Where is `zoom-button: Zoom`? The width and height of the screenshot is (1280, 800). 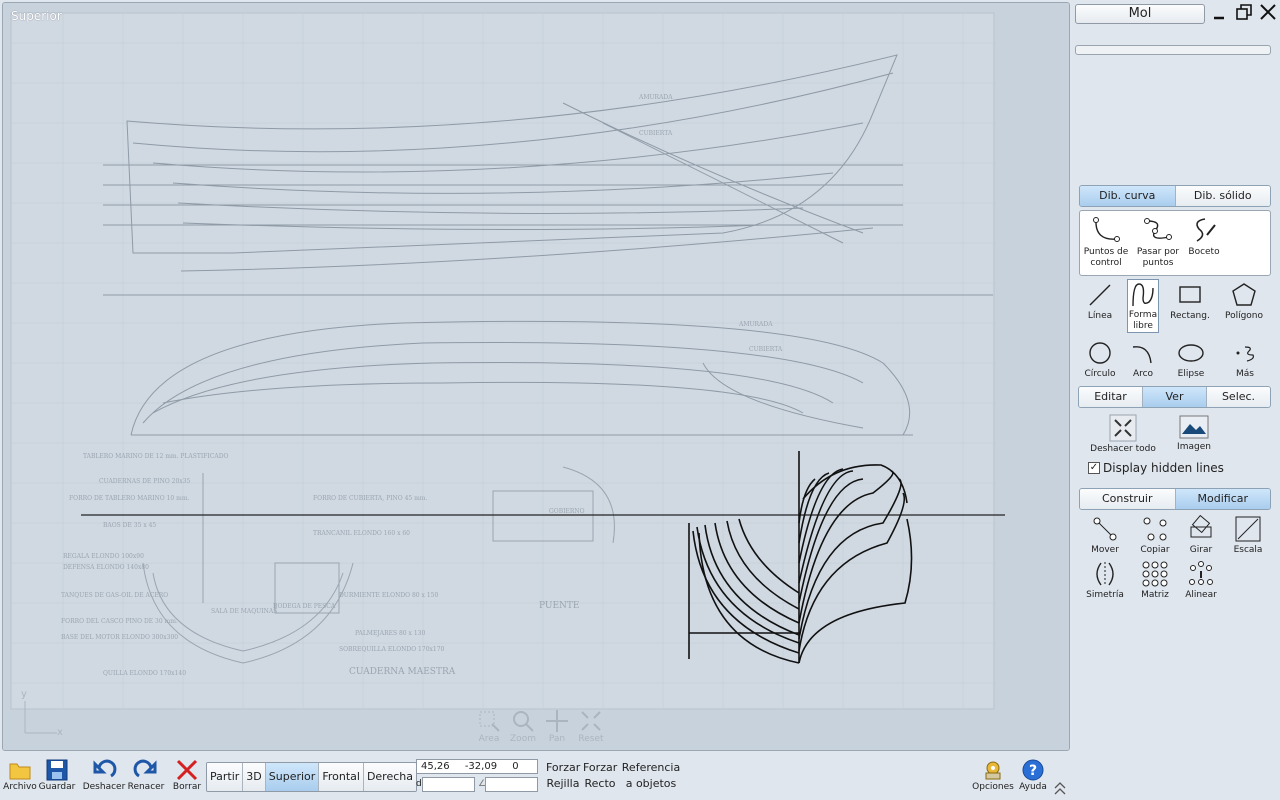
zoom-button: Zoom is located at coordinates (523, 726).